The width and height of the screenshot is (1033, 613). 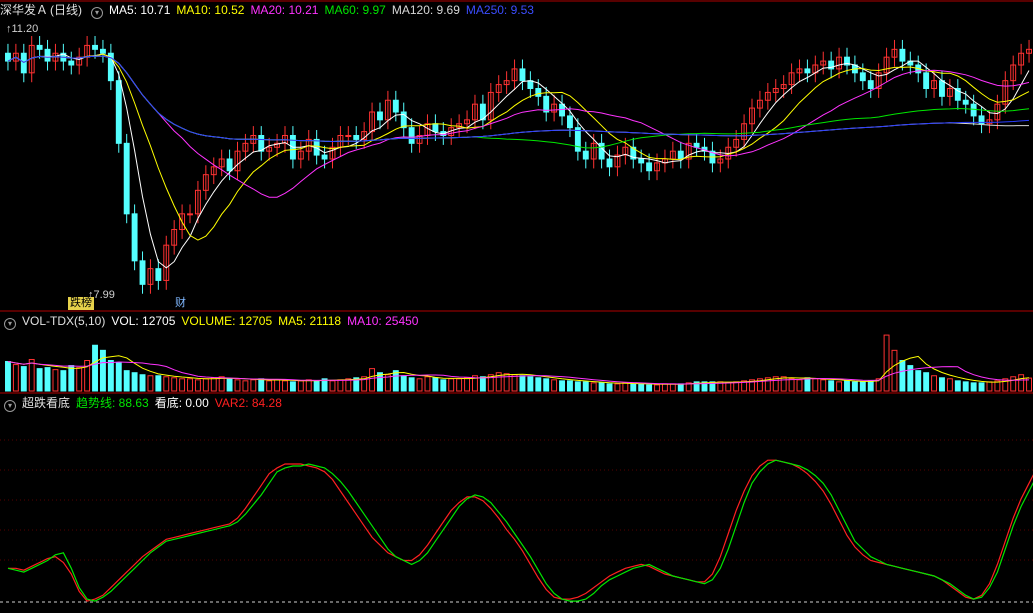 I want to click on volume-value: VOLUME: 12705, so click(x=227, y=321).